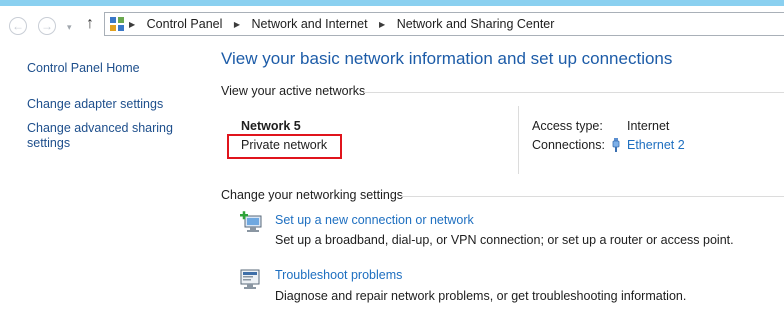  Describe the element at coordinates (310, 24) in the screenshot. I see `breadcrumb-network-and-internet: Network and Internet` at that location.